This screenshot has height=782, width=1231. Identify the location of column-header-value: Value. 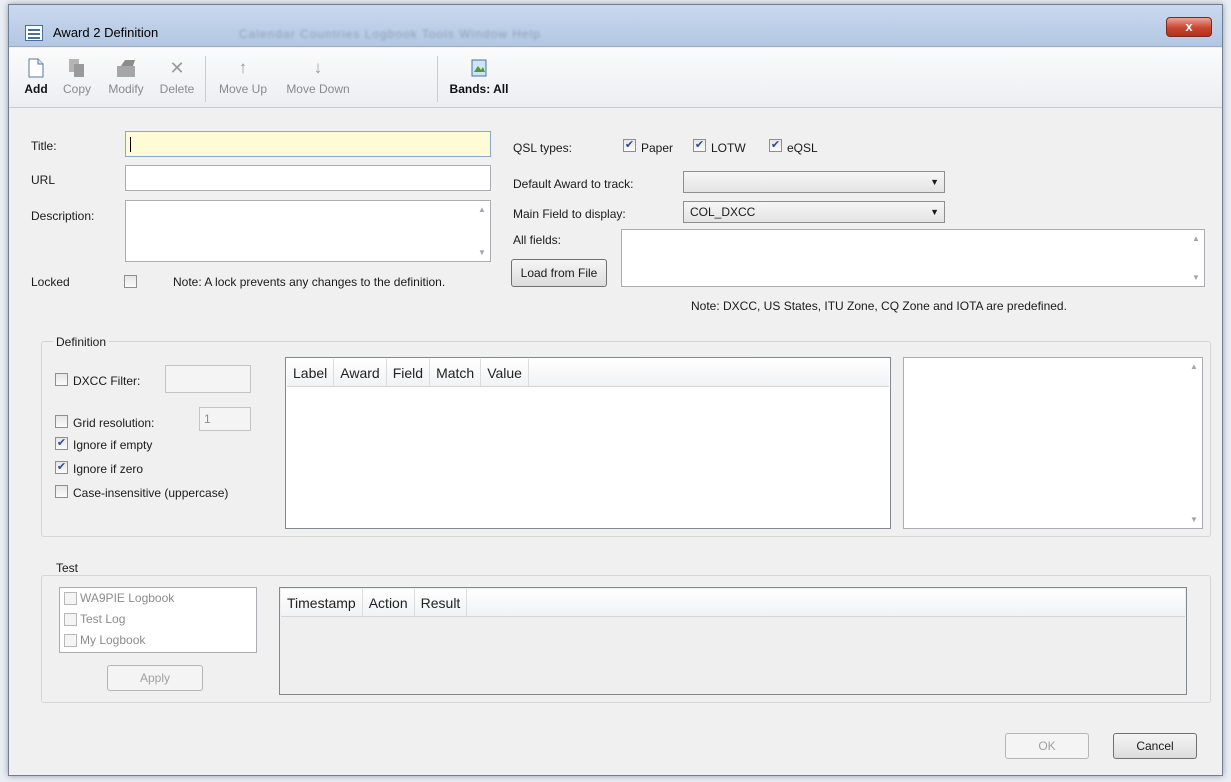
(505, 372).